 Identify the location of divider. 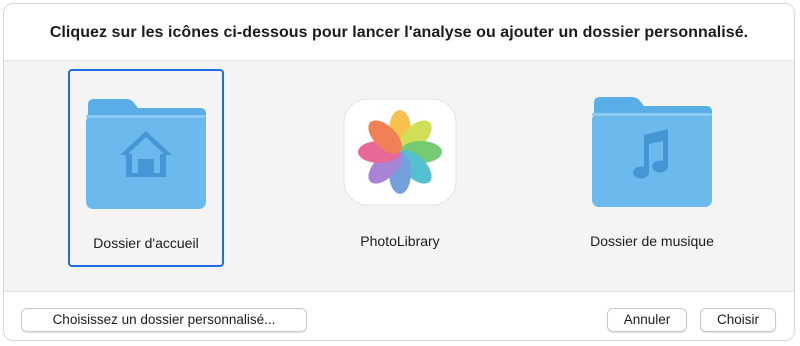
(399, 291).